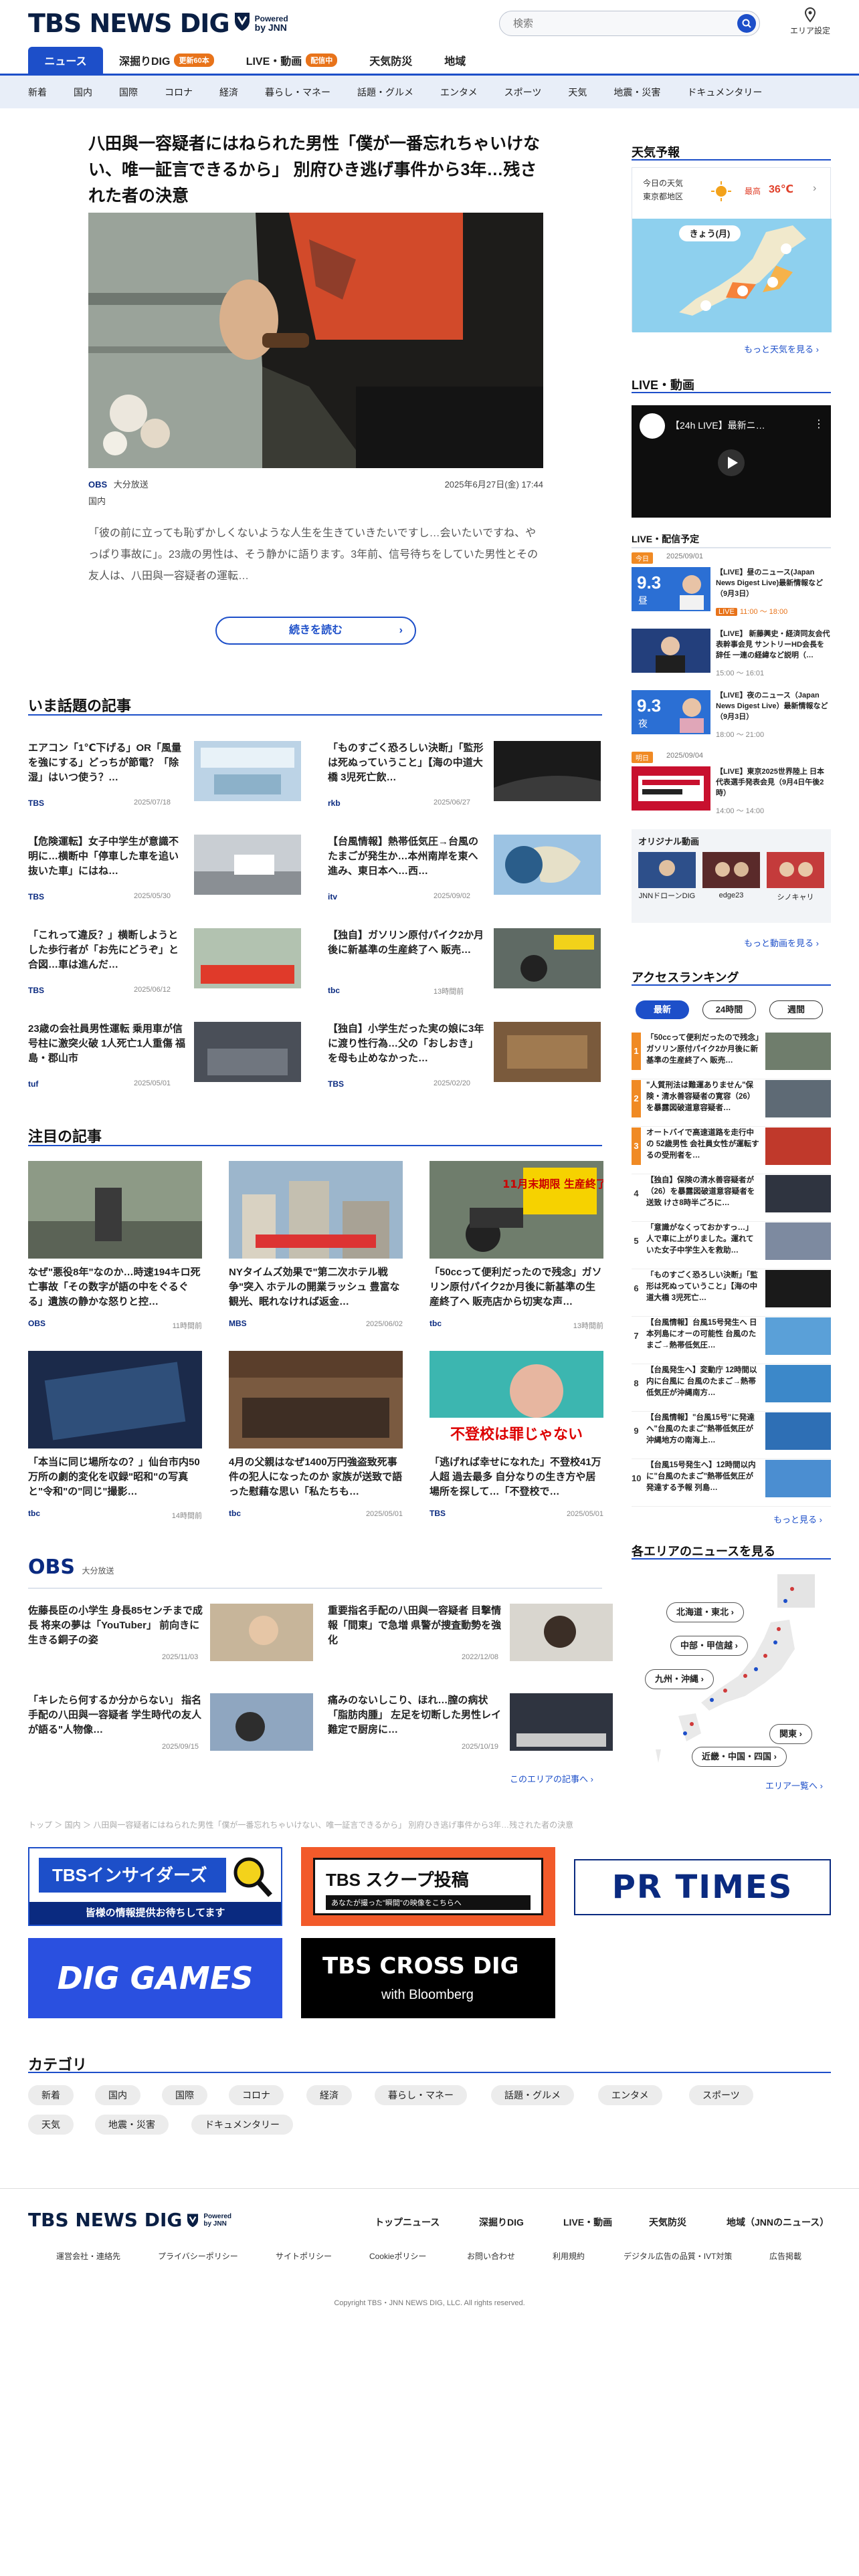 This screenshot has height=2576, width=859. Describe the element at coordinates (667, 2222) in the screenshot. I see `footer-nav-link: 天気防災` at that location.